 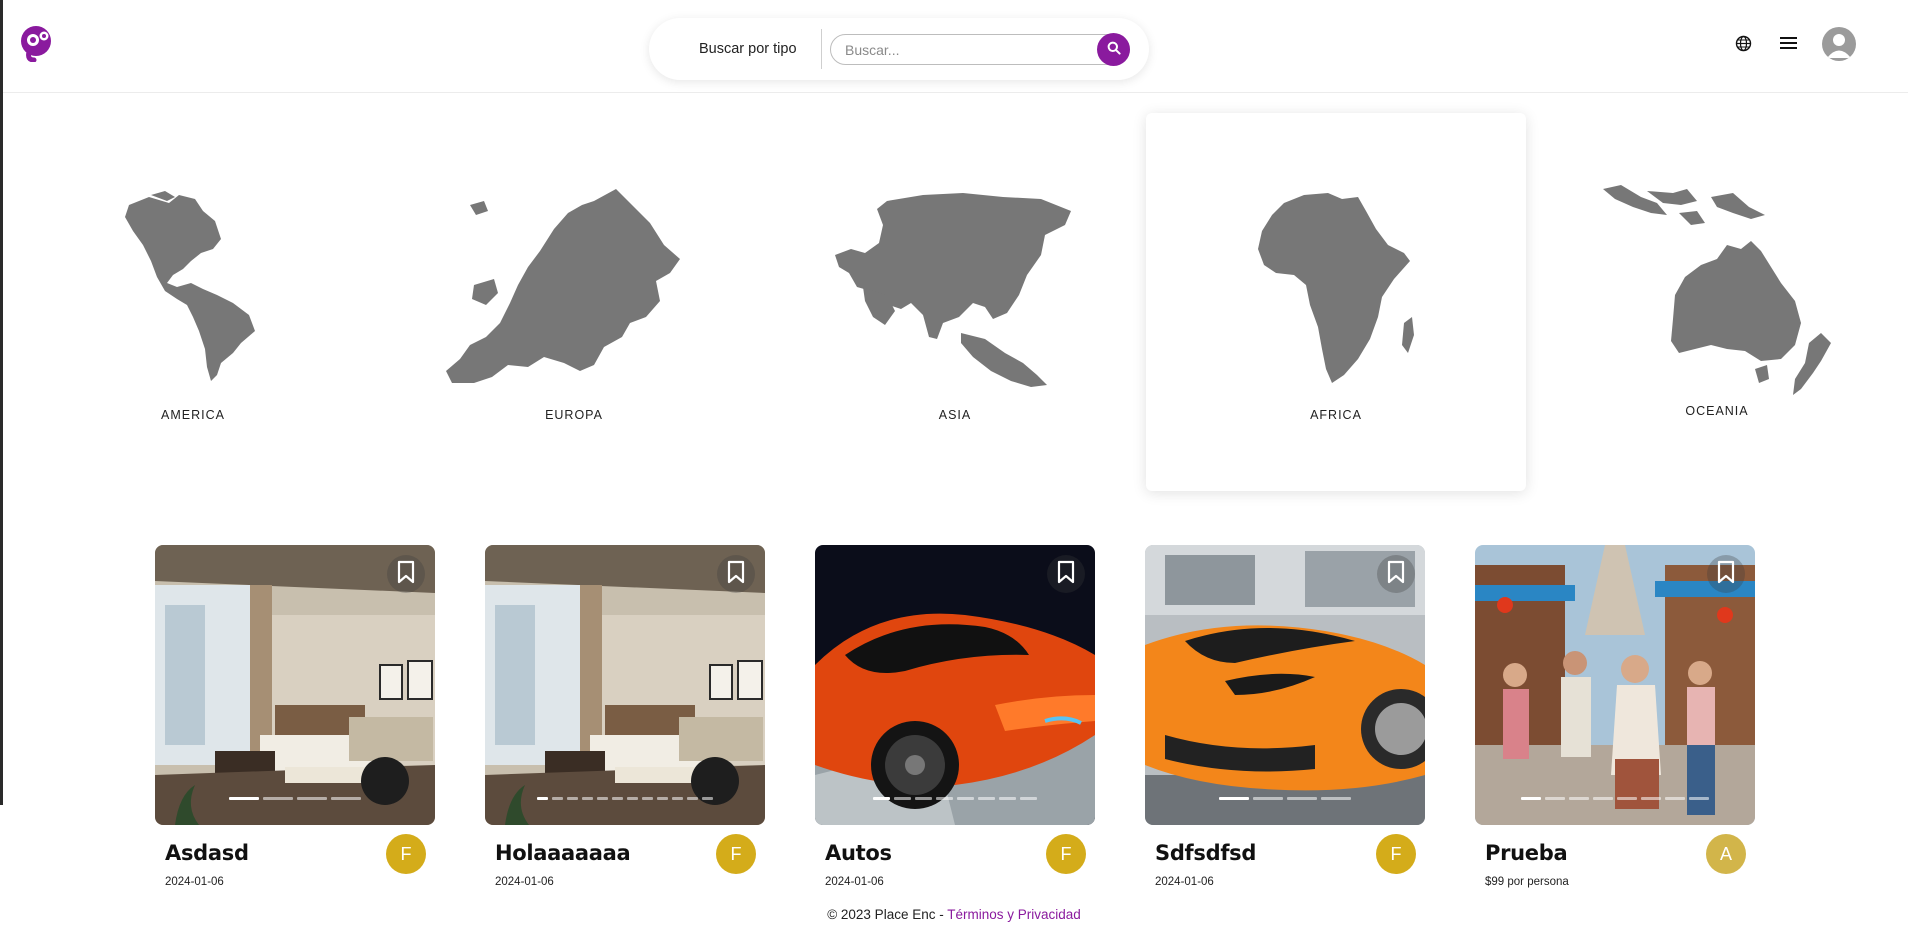 I want to click on listing-title: Sdfsdfsd, so click(x=1205, y=853).